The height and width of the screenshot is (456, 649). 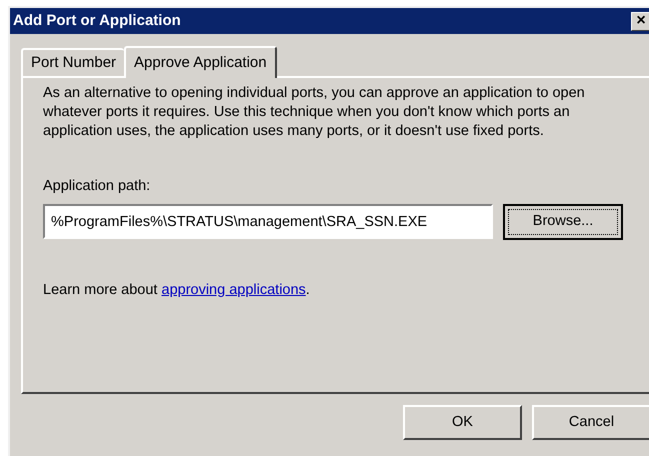 What do you see at coordinates (200, 62) in the screenshot?
I see `tab: Approve Application` at bounding box center [200, 62].